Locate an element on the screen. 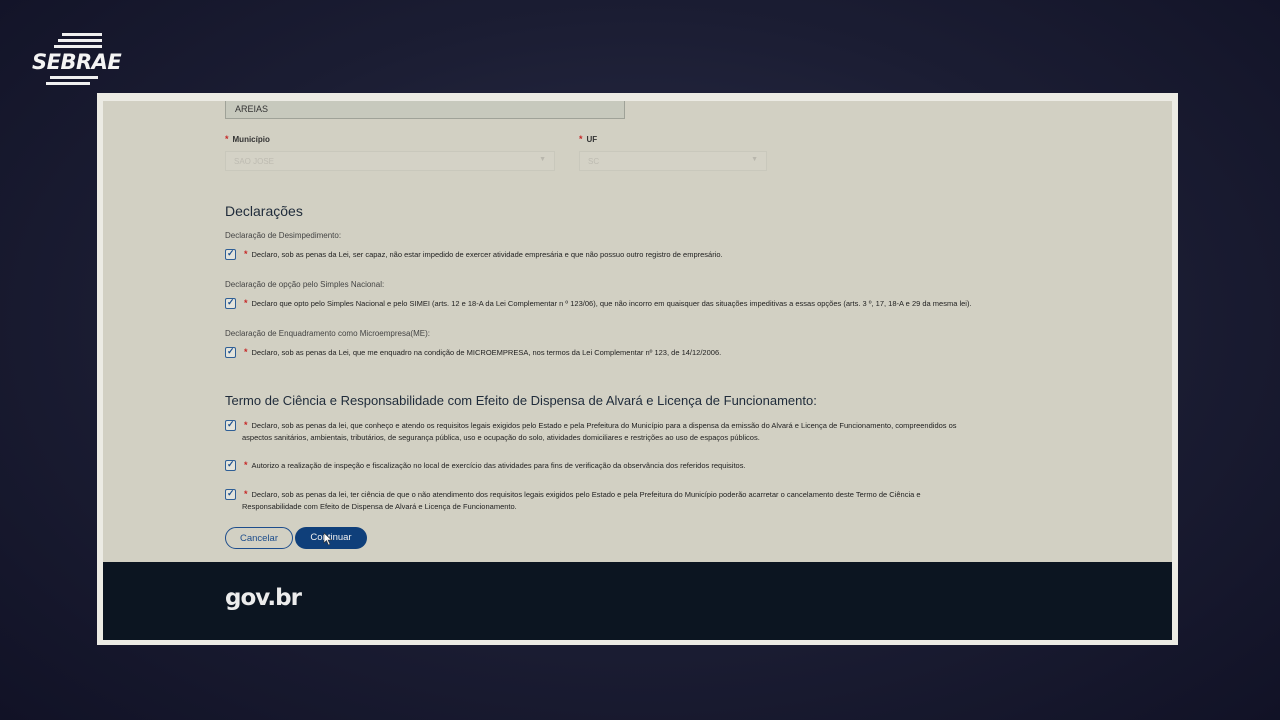 This screenshot has height=720, width=1280. simples-checkbox: ✓ is located at coordinates (230, 303).